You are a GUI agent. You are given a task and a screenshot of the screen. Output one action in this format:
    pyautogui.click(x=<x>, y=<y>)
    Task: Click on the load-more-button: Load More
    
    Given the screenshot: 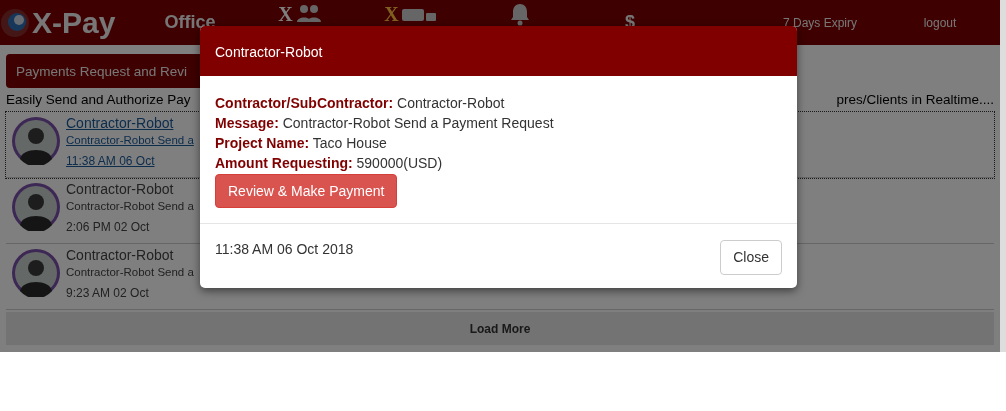 What is the action you would take?
    pyautogui.click(x=500, y=329)
    